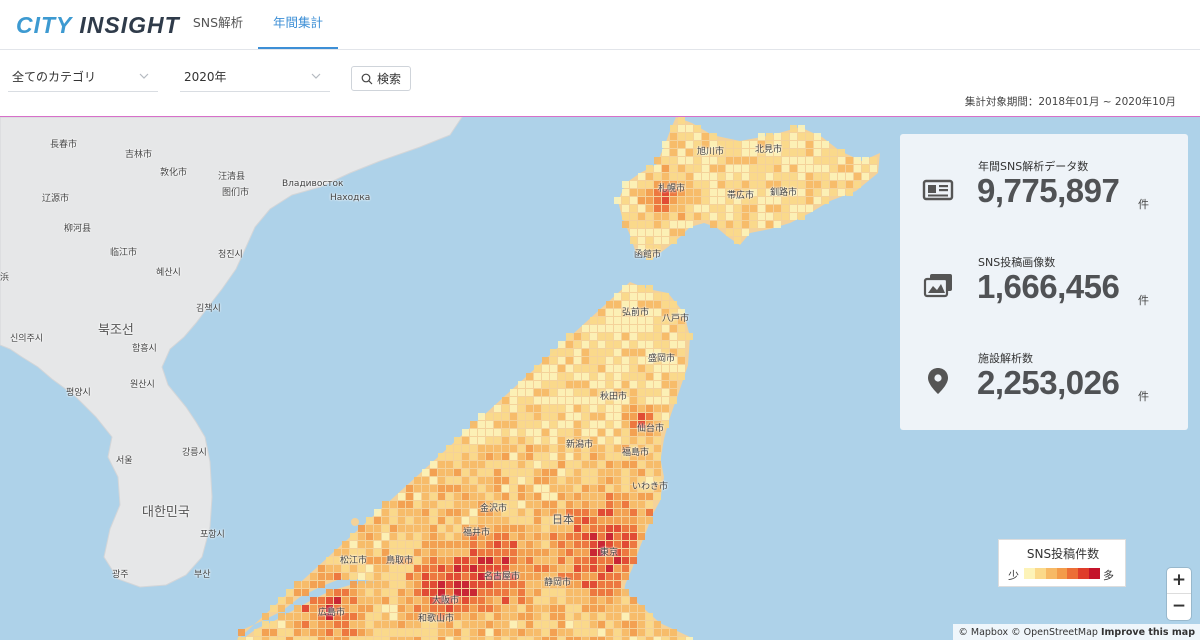 This screenshot has width=1200, height=640. I want to click on category-select: 全てのカテゴリ, so click(83, 78).